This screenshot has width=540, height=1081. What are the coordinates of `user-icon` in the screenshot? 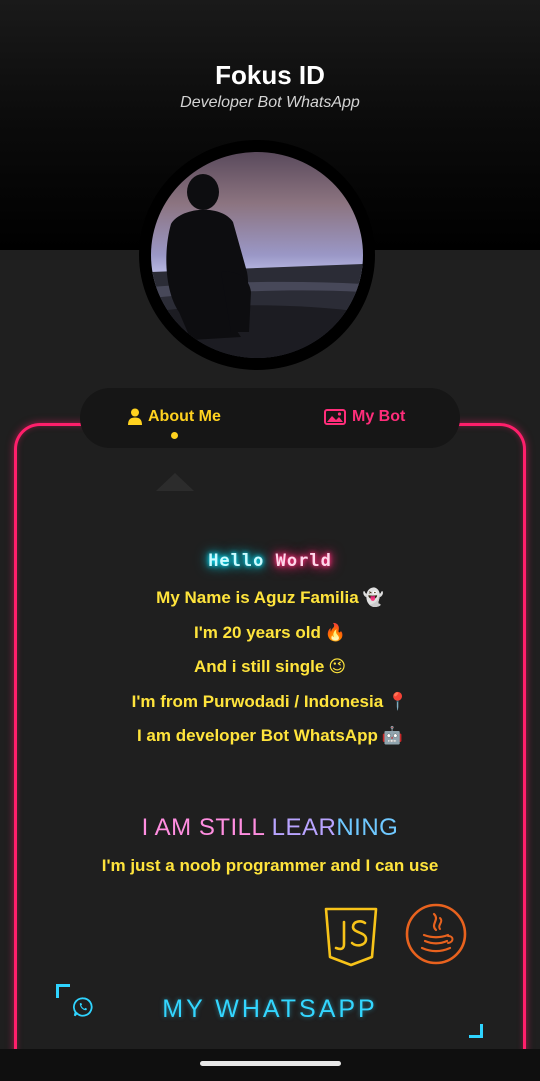 It's located at (135, 416).